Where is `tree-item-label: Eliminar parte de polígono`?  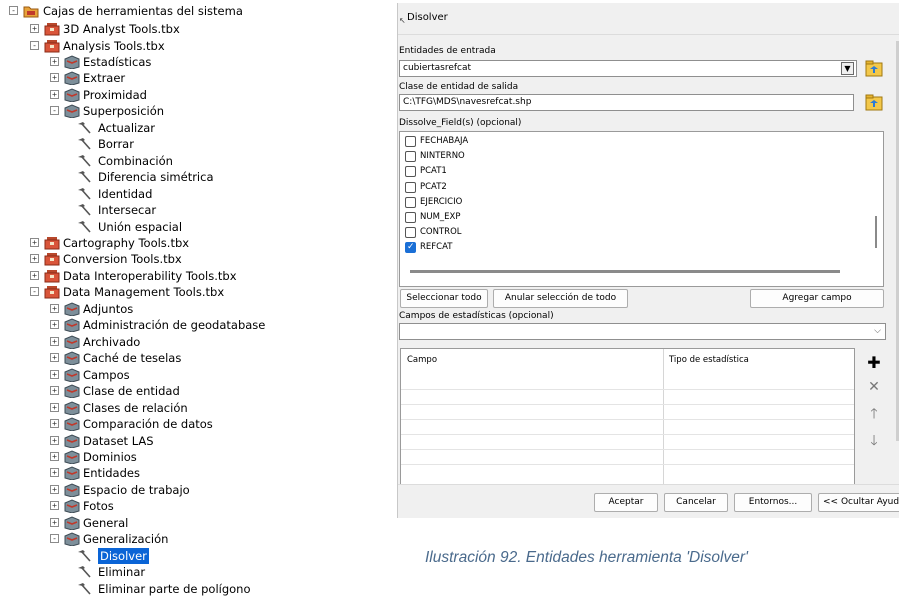 tree-item-label: Eliminar parte de polígono is located at coordinates (174, 588).